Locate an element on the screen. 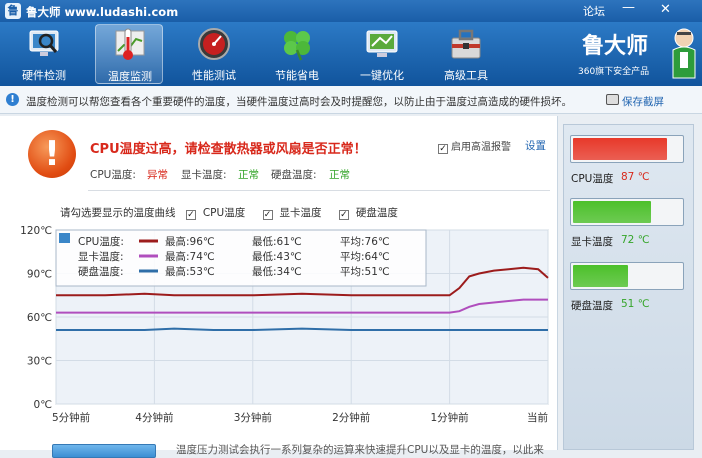  toolbar-power-saving: 节能省电 is located at coordinates (297, 54).